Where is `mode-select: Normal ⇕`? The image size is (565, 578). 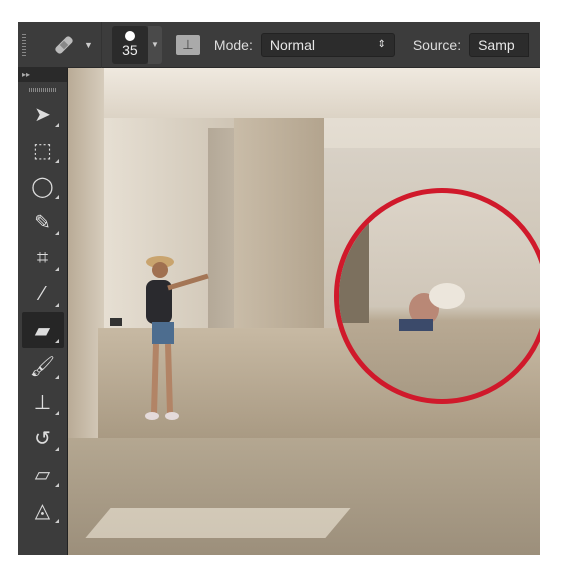 mode-select: Normal ⇕ is located at coordinates (327, 44).